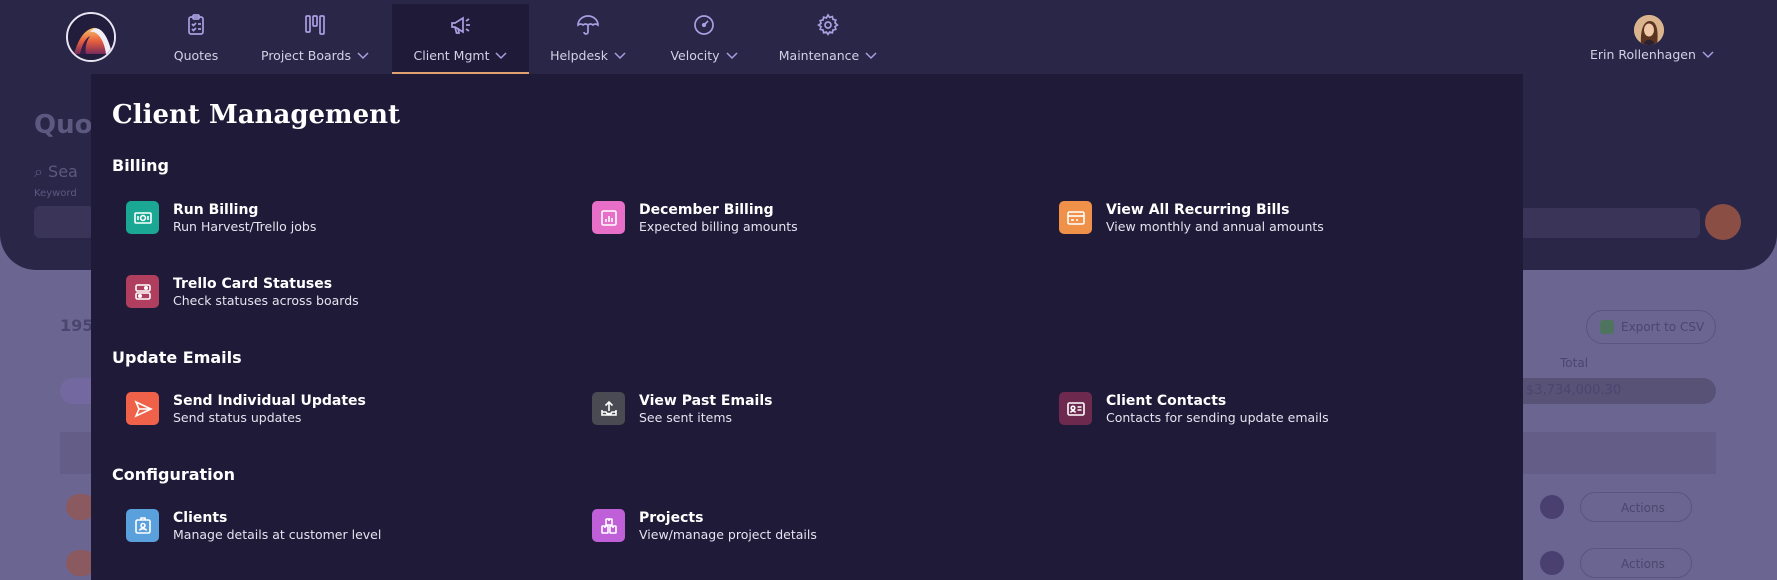 The image size is (1777, 580). I want to click on background-page-title: Quo, so click(63, 125).